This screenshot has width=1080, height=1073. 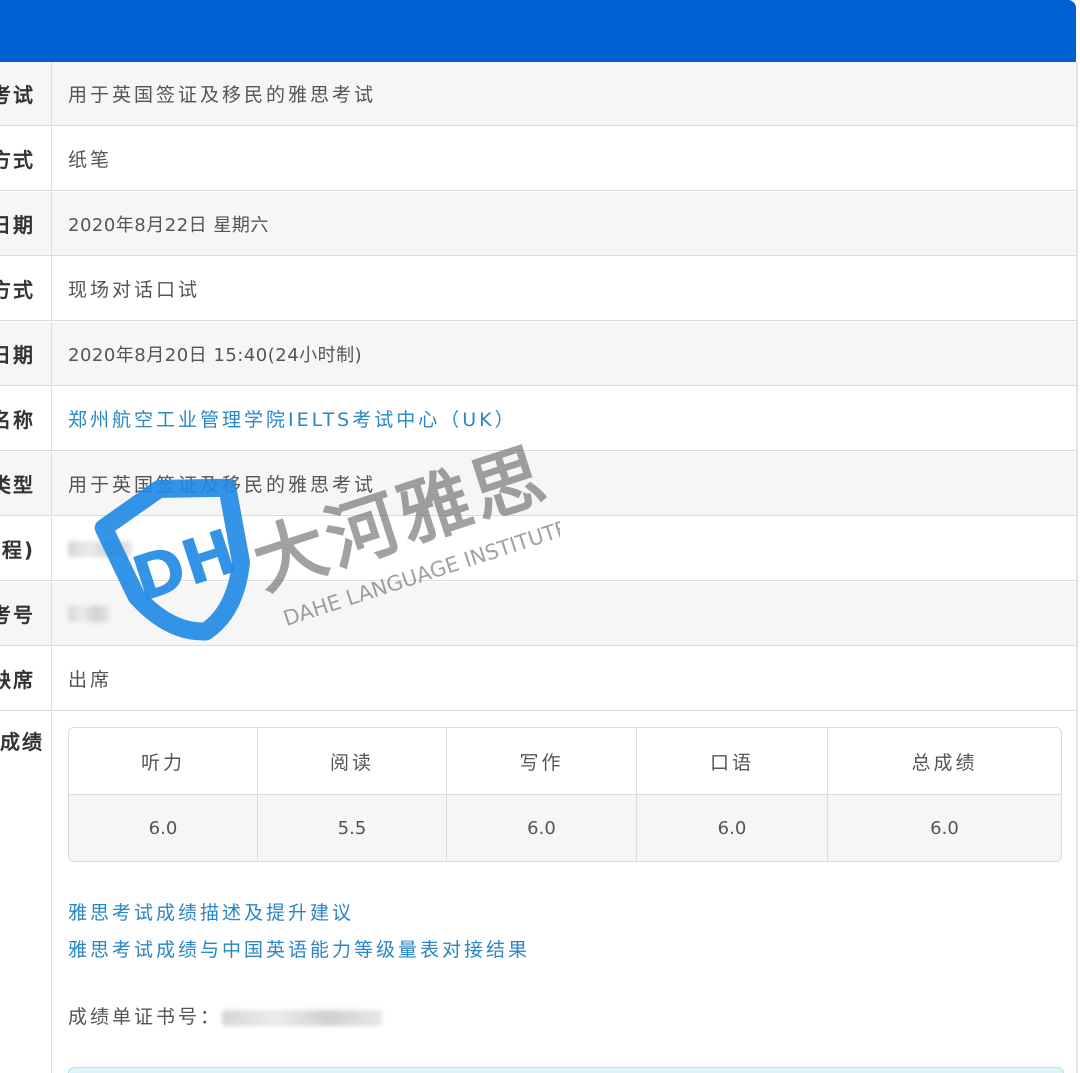 I want to click on header-speaking: 口语, so click(x=732, y=761).